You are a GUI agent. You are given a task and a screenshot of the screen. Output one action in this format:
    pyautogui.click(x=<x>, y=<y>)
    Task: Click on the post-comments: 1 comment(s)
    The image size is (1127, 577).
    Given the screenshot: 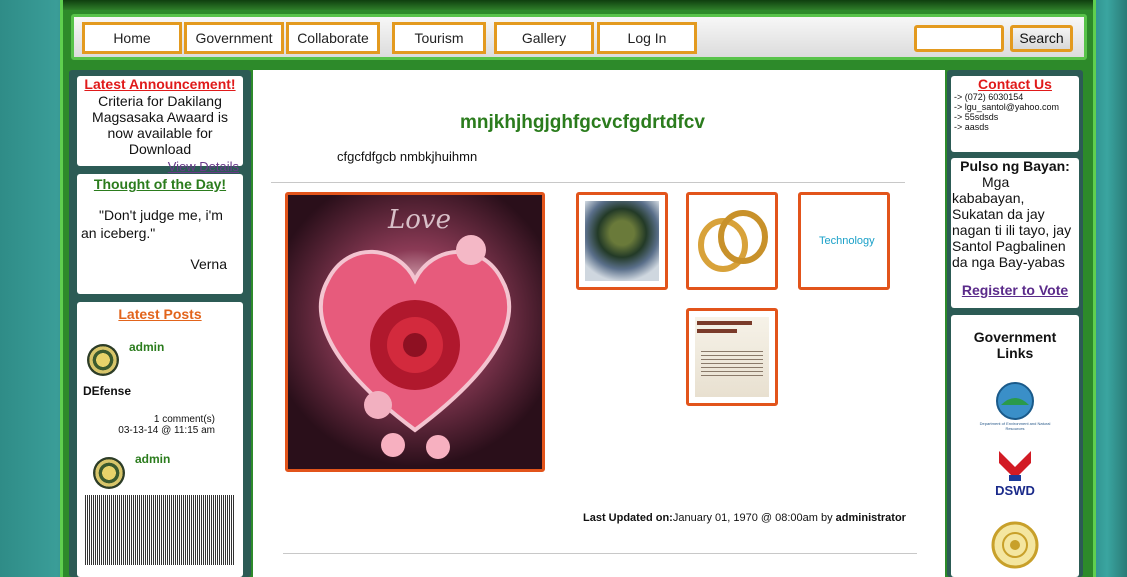 What is the action you would take?
    pyautogui.click(x=184, y=419)
    